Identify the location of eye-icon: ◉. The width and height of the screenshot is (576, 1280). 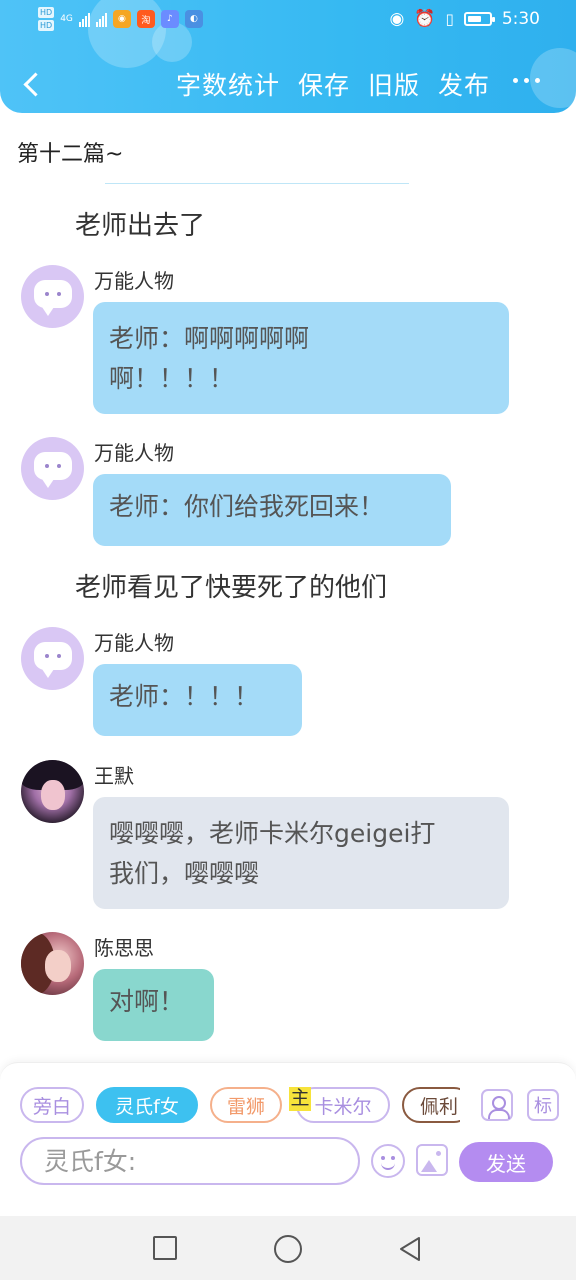
(397, 19).